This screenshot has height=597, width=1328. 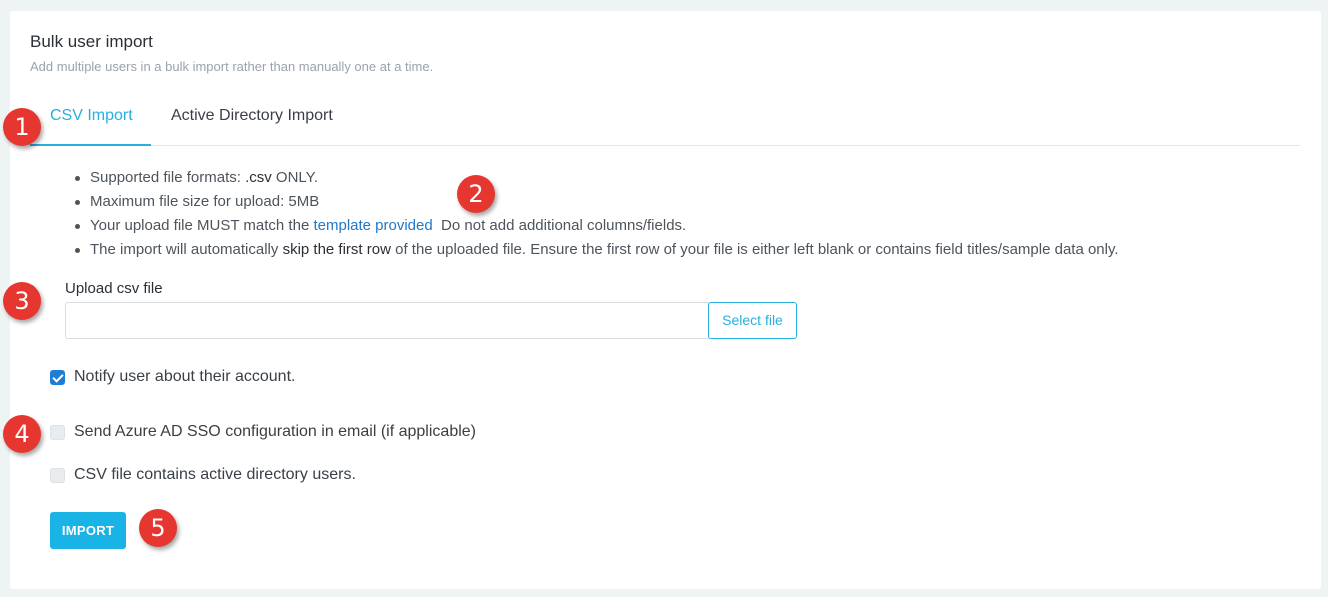 I want to click on import-tabs: CSV Import Active Directory Import, so click(x=665, y=122).